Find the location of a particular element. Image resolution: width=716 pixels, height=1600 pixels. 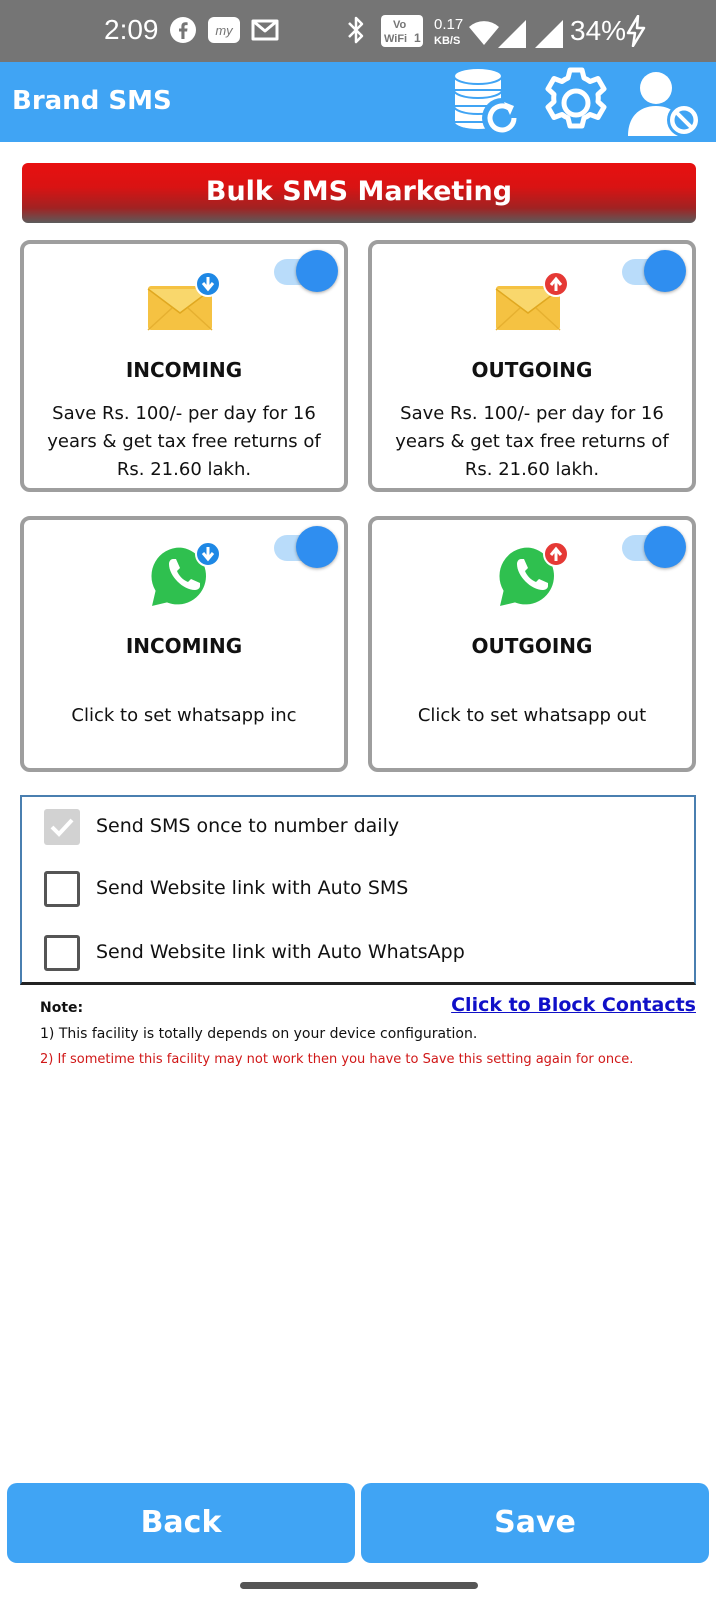

whatsapp-incoming-icon is located at coordinates (186, 577).